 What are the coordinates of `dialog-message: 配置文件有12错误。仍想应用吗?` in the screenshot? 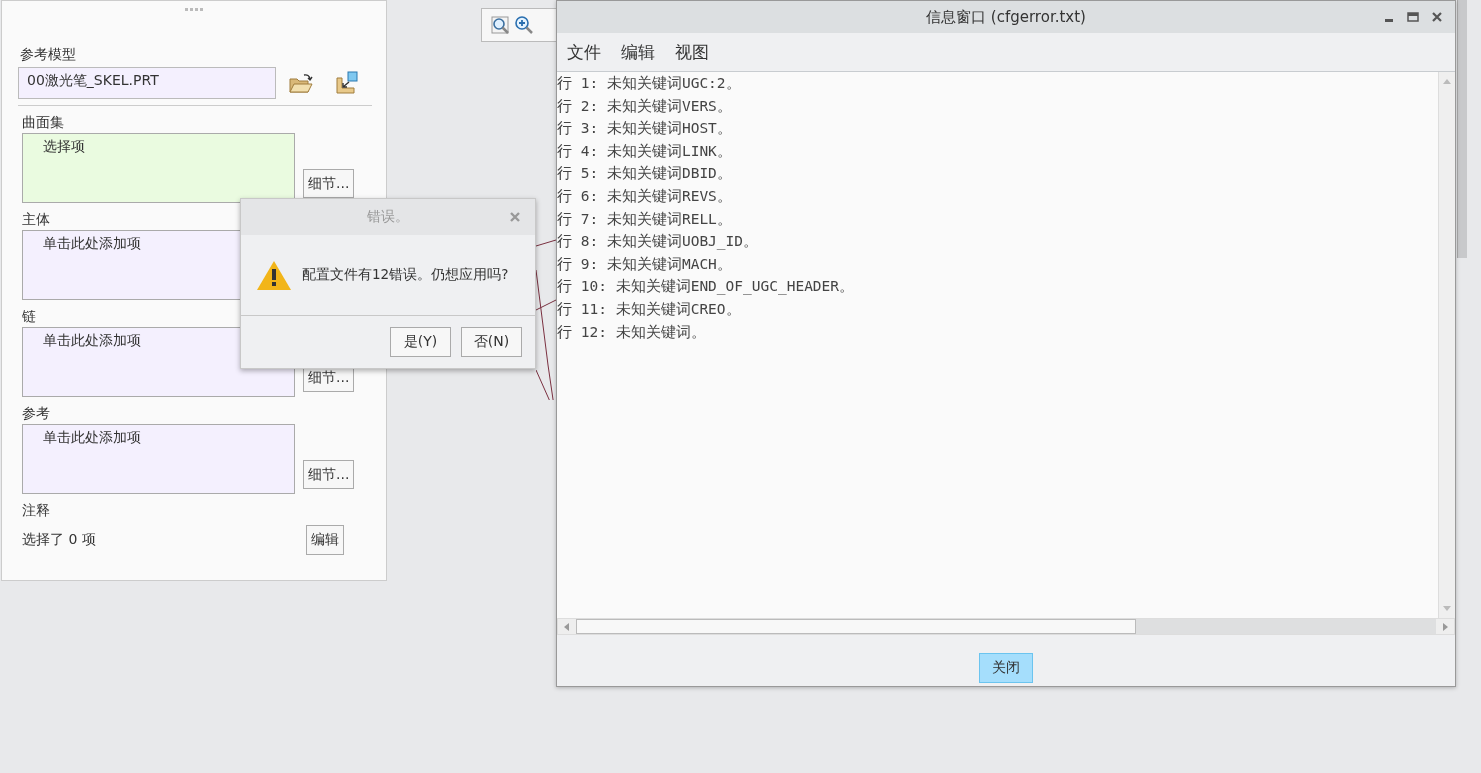 It's located at (405, 275).